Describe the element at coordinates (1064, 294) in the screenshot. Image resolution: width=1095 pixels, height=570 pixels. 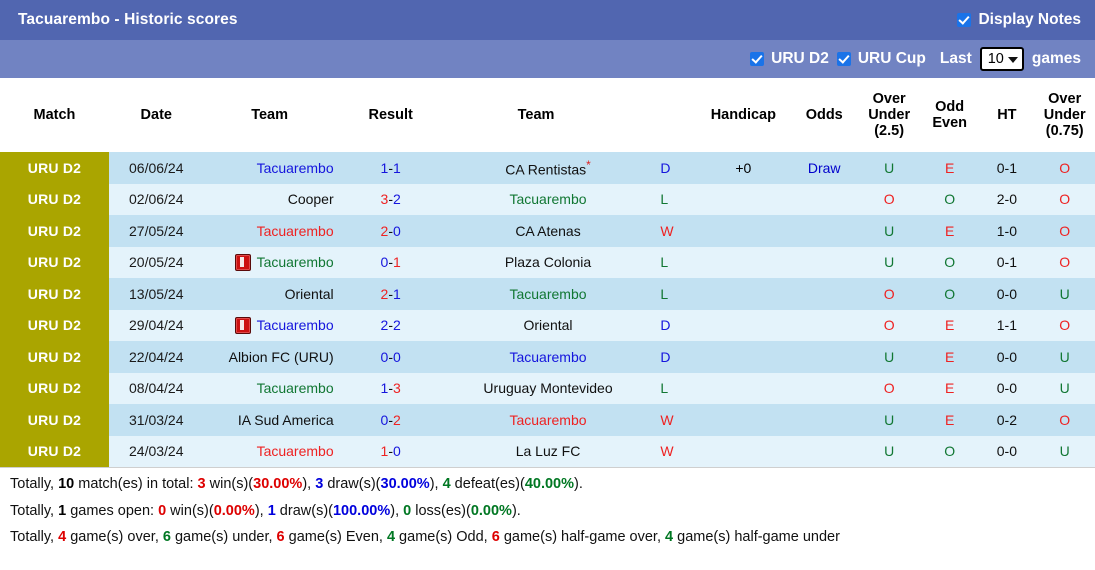
I see `over-under-075-value: U` at that location.